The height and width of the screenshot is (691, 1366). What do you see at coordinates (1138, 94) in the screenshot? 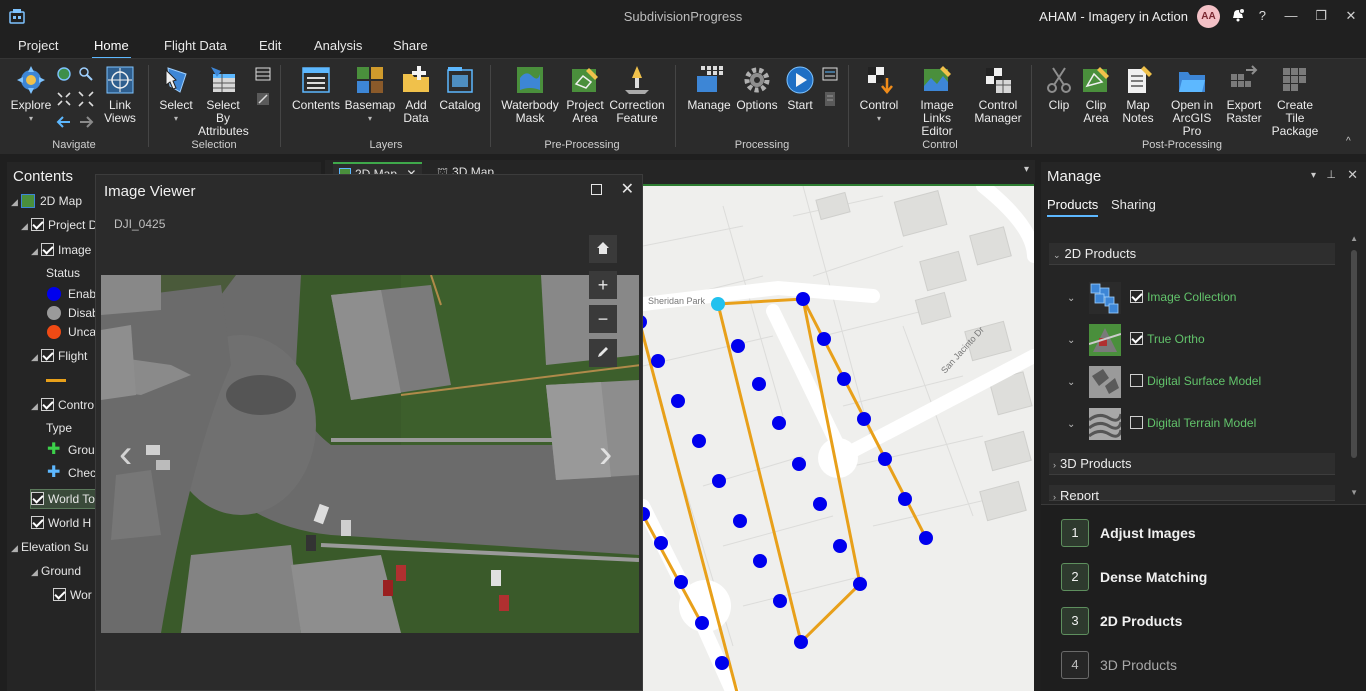
I see `map-notes-button: Map Notes` at bounding box center [1138, 94].